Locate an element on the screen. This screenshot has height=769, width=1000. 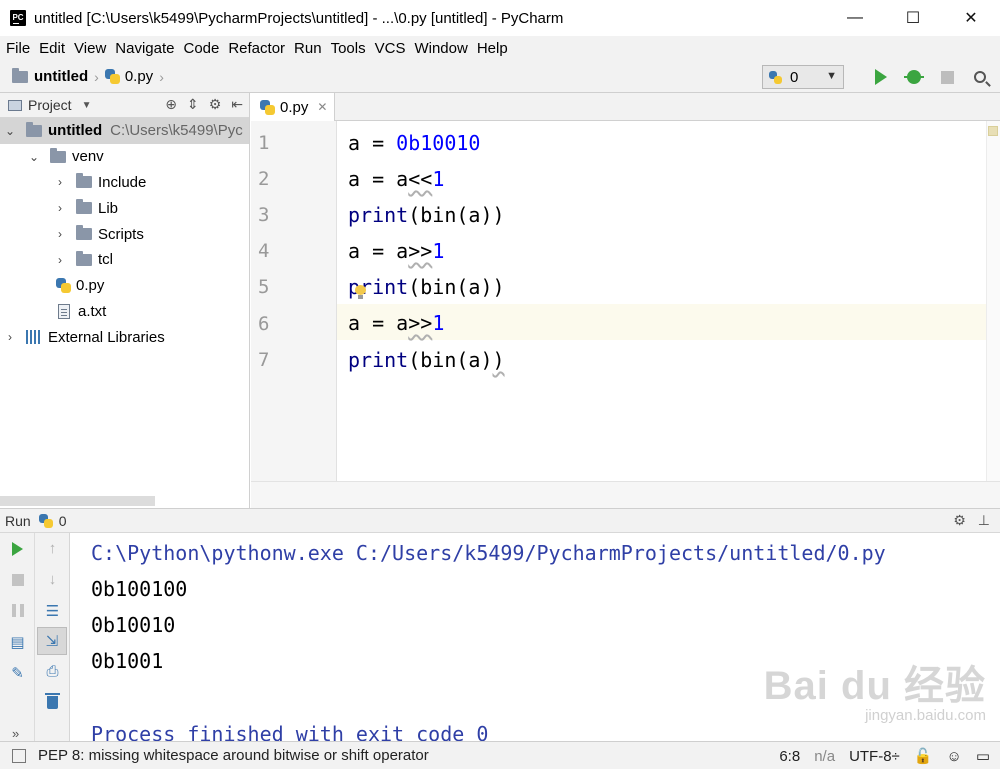
tree-item-lib: › Lib is located at coordinates (124, 208).